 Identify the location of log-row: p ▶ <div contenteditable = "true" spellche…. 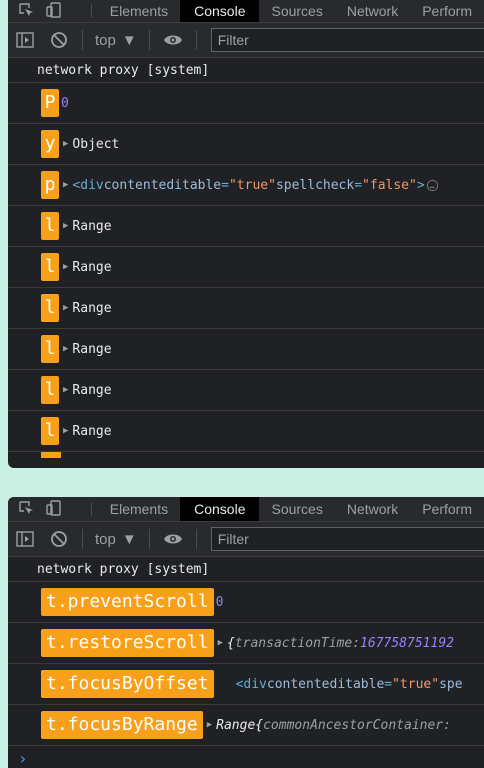
(246, 185).